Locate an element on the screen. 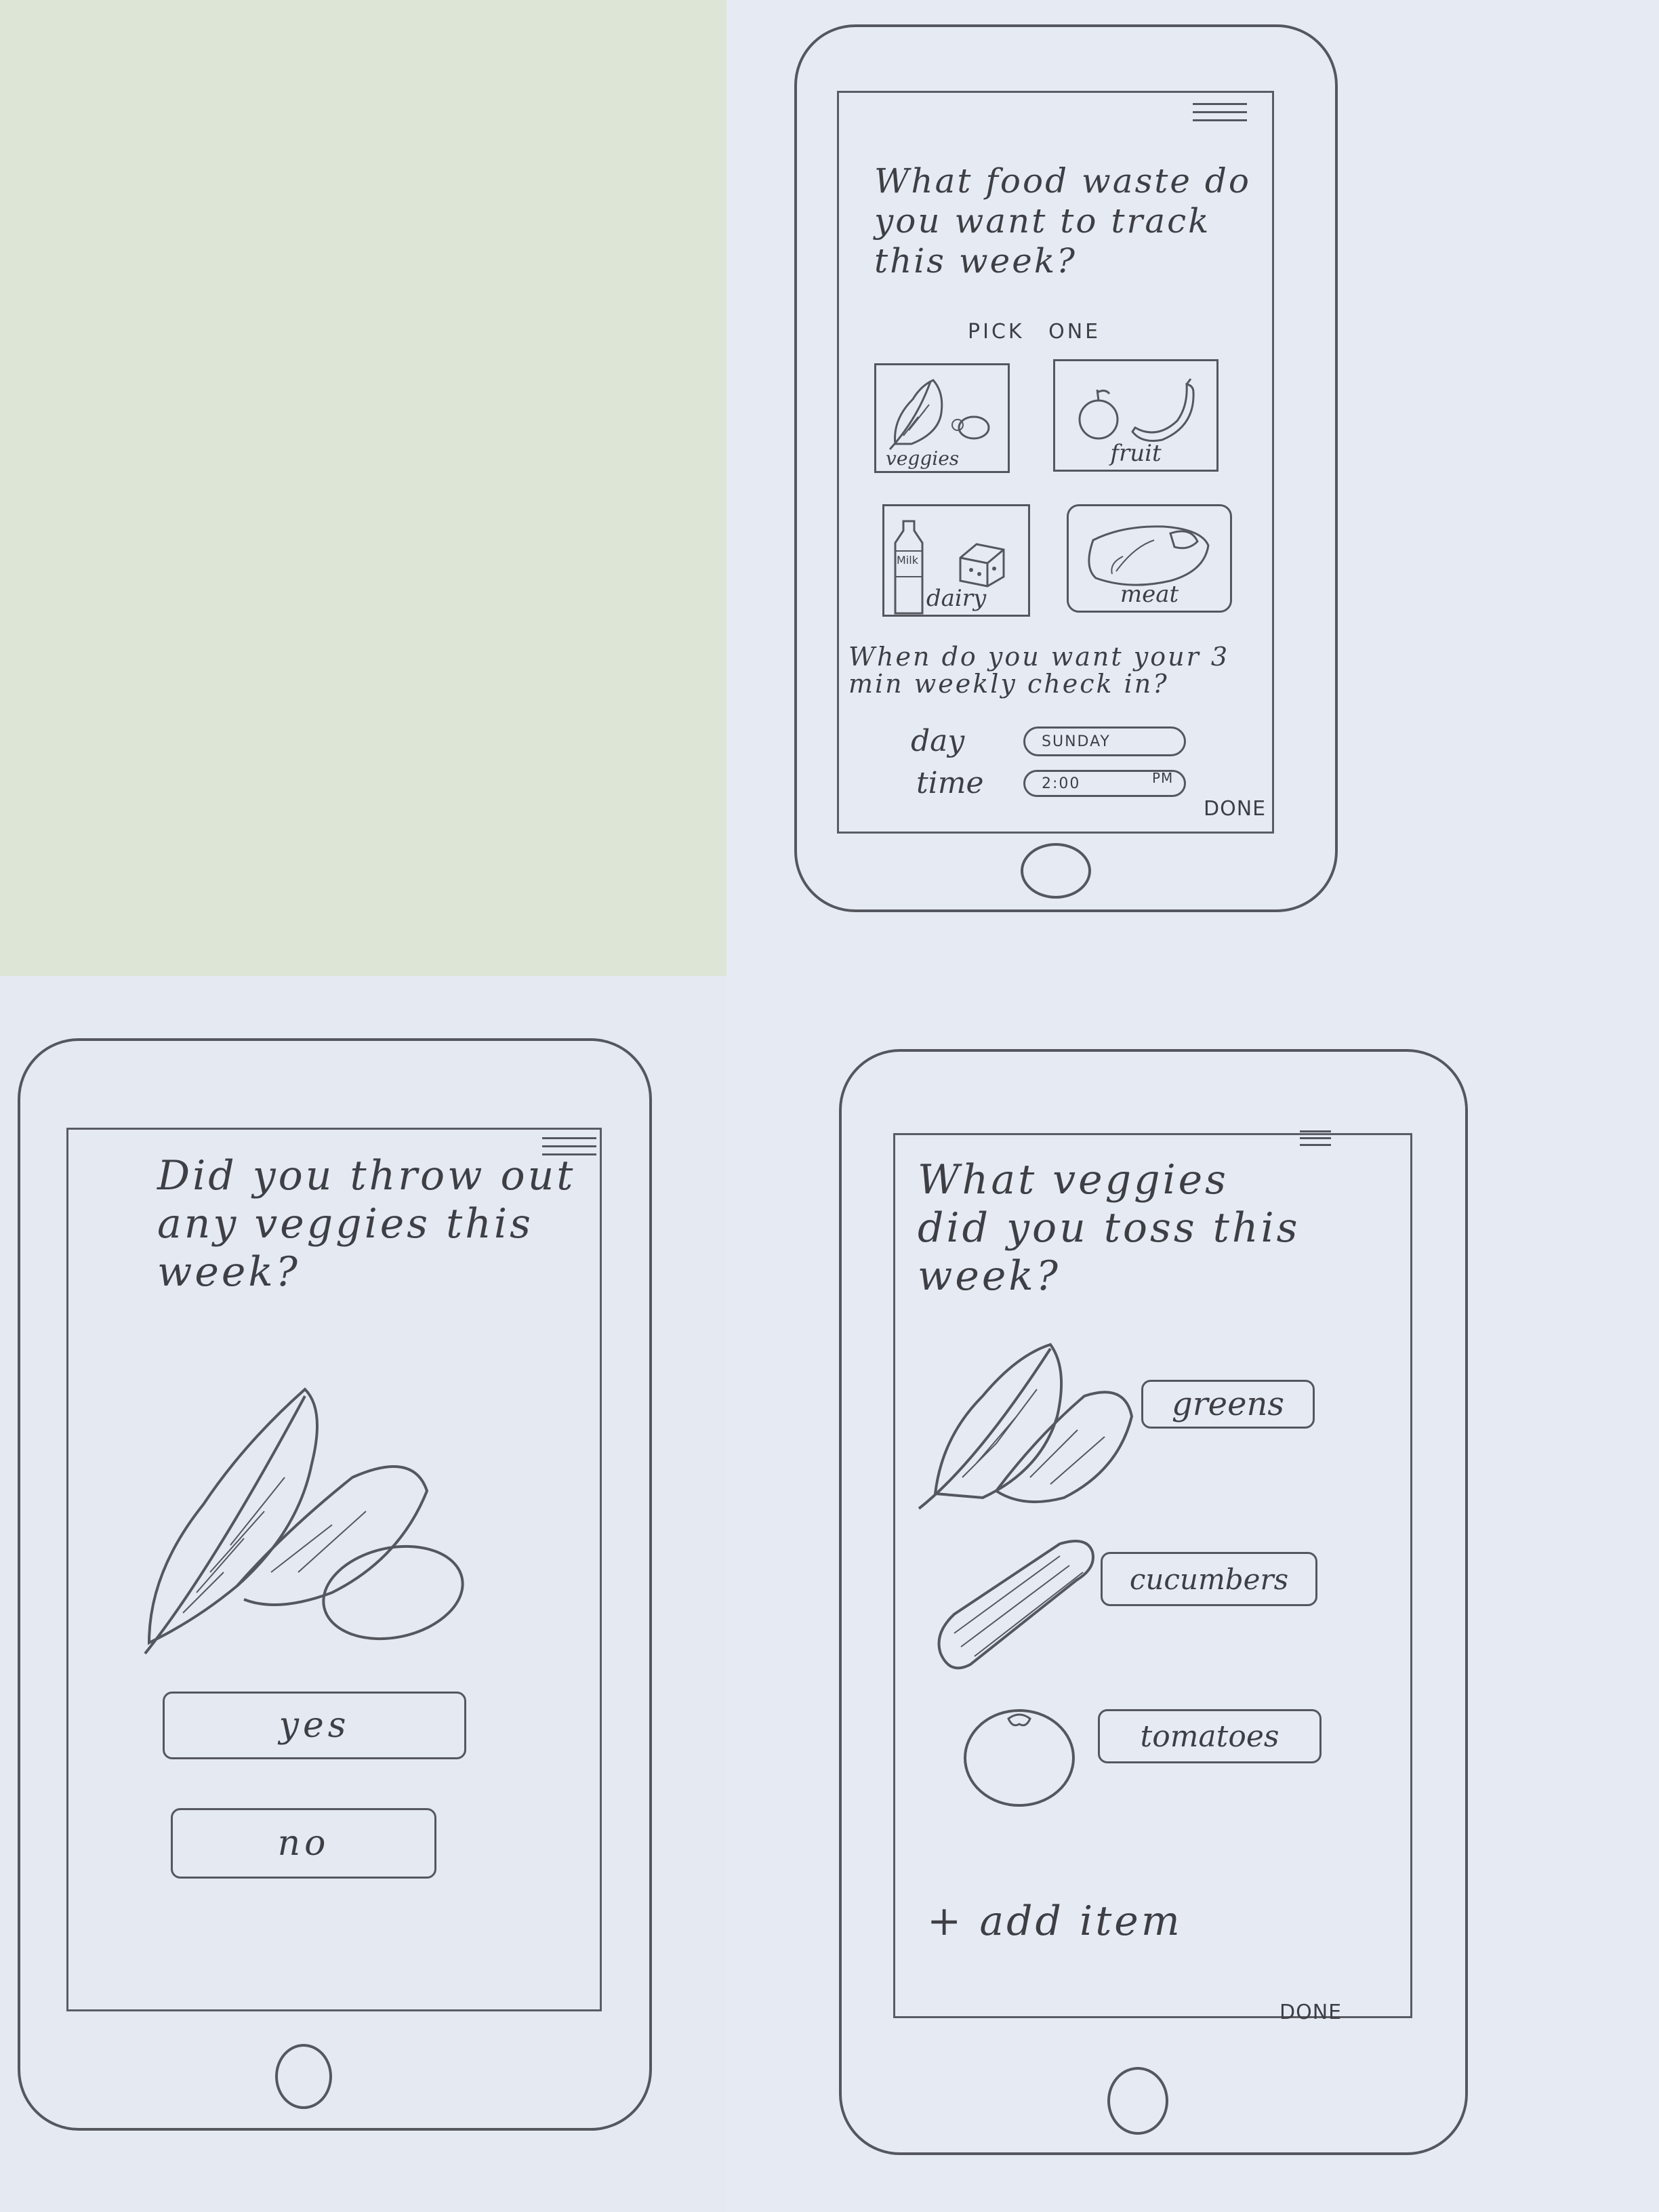  veggie-item-cucumbers: cucumbers is located at coordinates (1209, 1579).